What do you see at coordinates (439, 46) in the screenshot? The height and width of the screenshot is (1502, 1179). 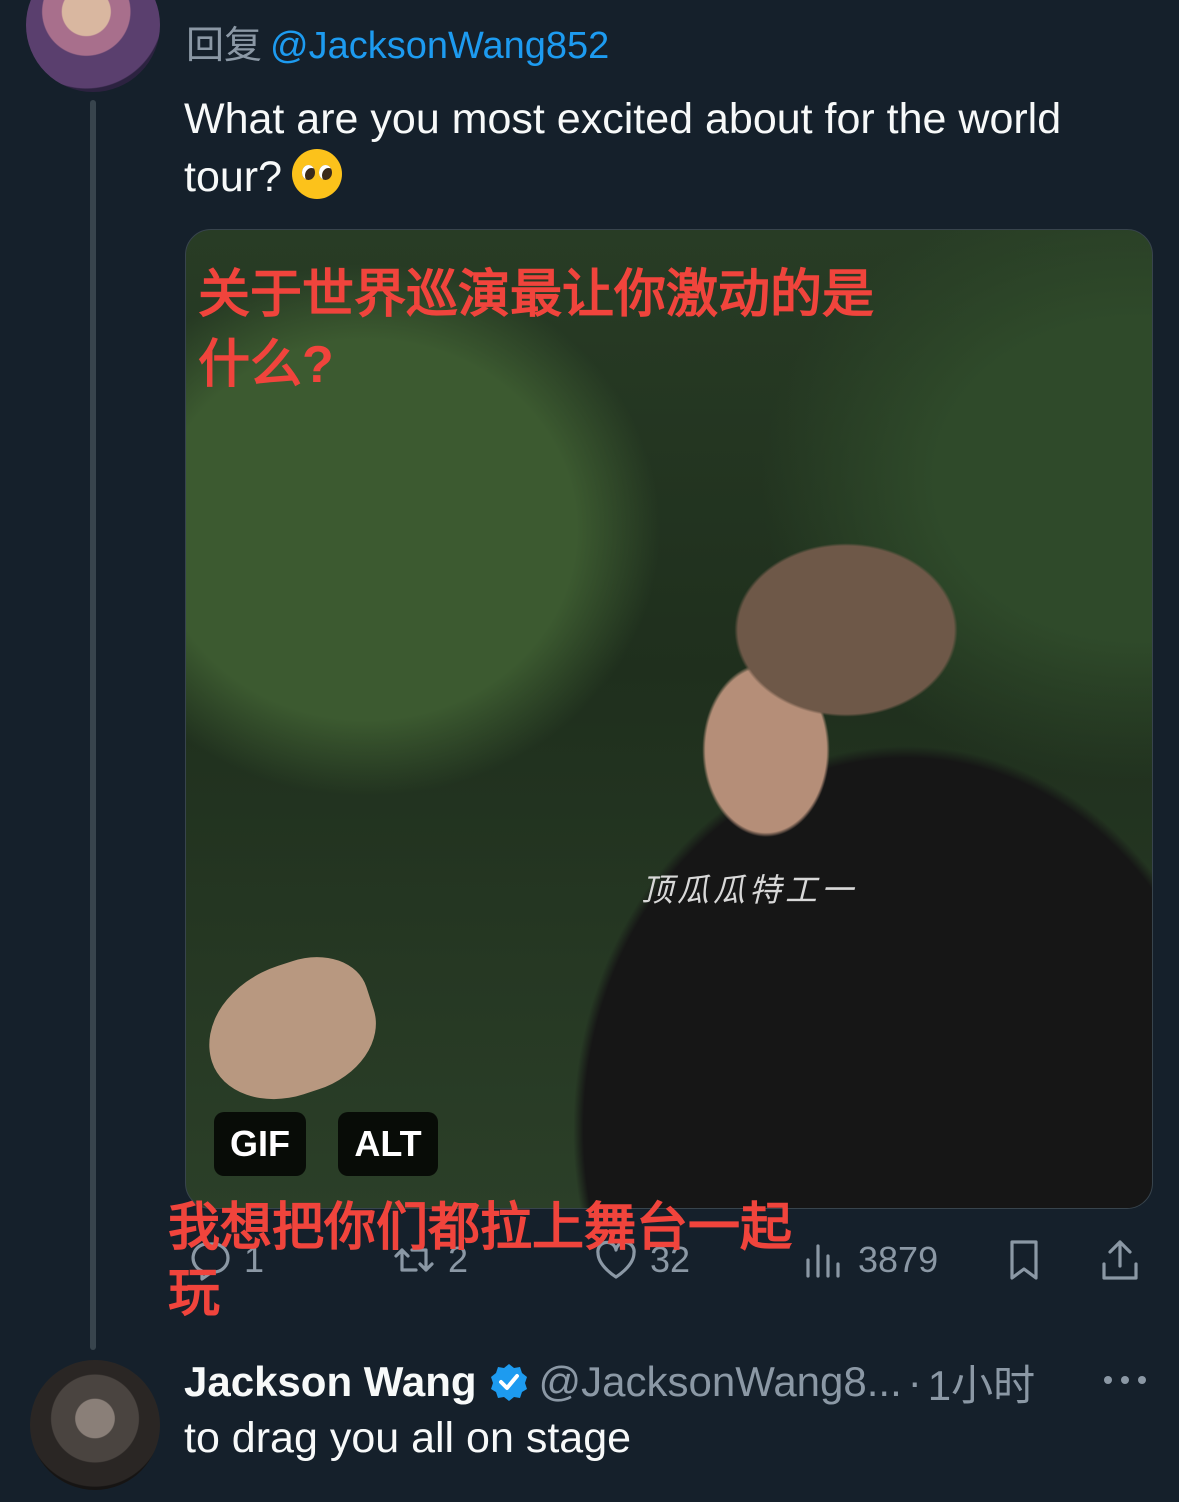 I see `reply-mention-link: @JacksonWang852` at bounding box center [439, 46].